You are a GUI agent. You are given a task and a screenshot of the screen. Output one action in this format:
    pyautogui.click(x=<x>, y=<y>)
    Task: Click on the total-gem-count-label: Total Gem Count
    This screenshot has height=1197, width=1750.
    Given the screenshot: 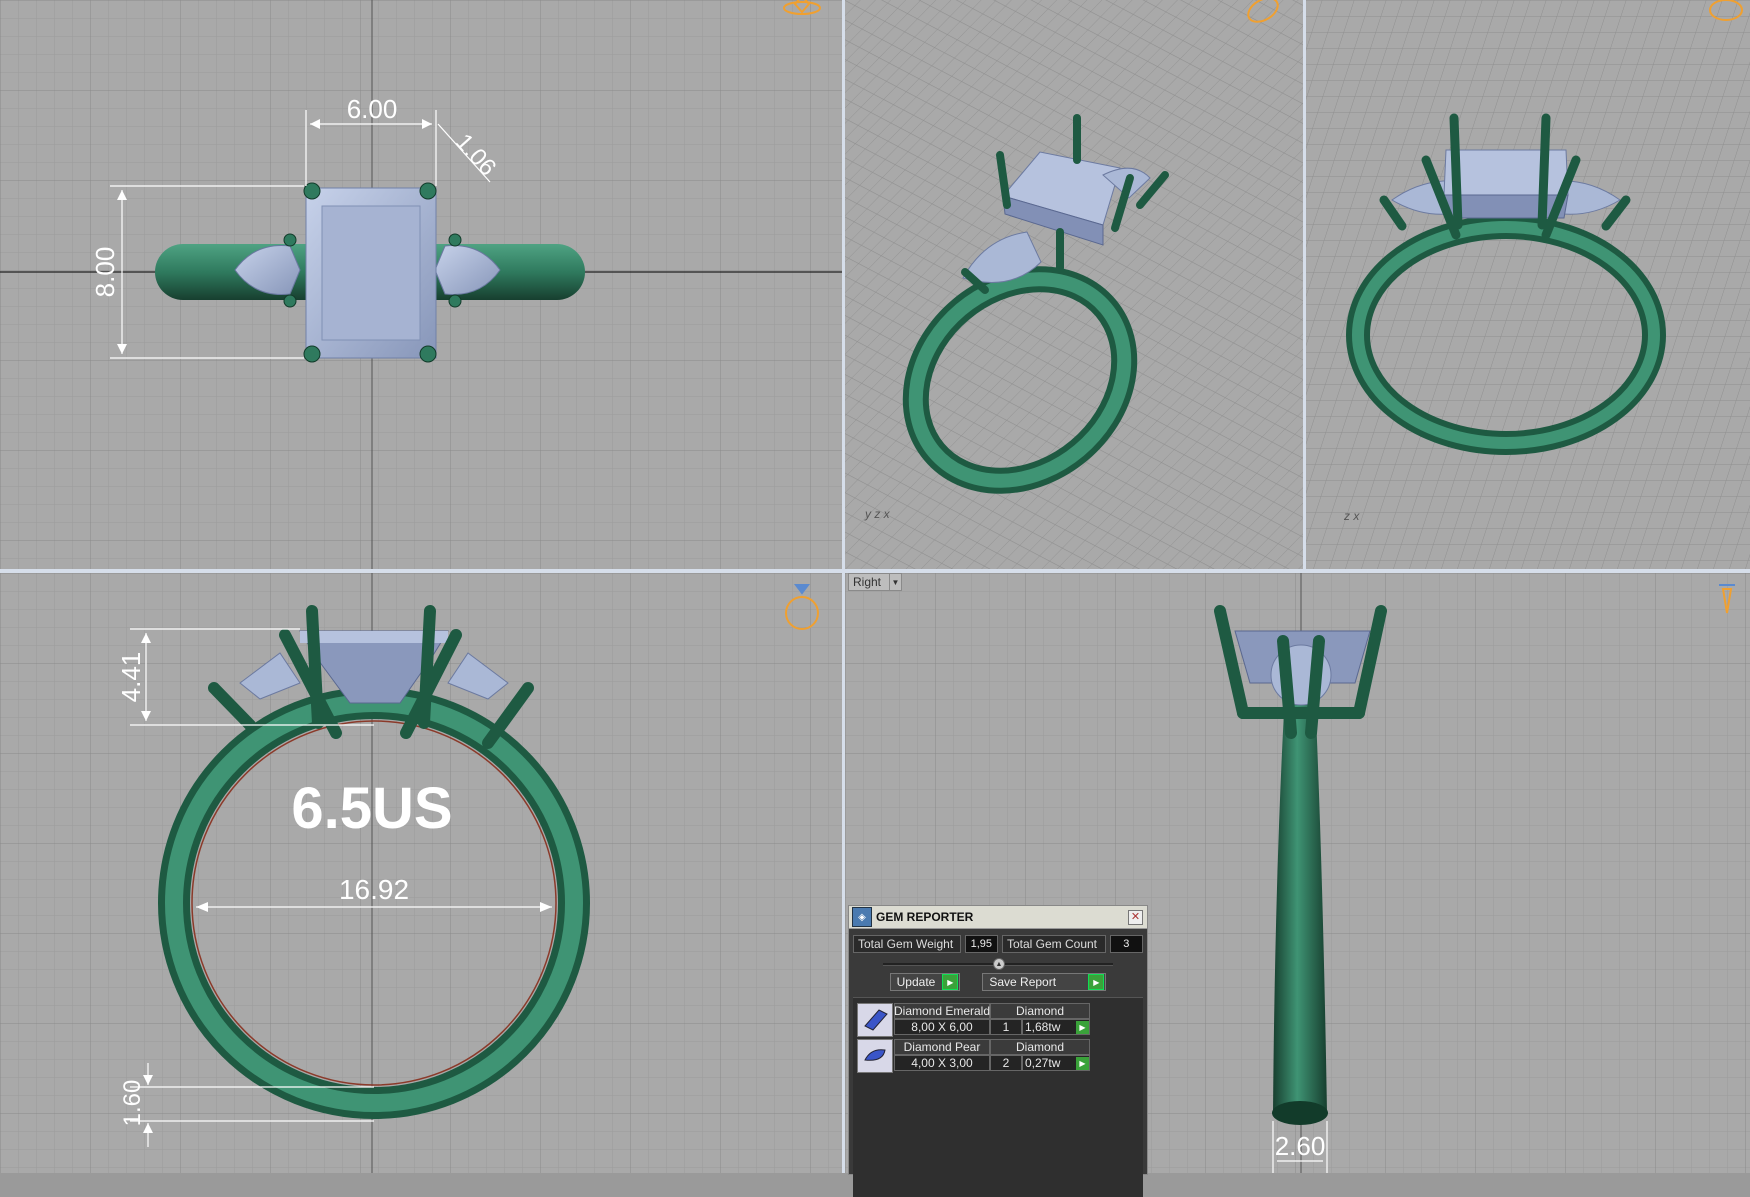 What is the action you would take?
    pyautogui.click(x=1053, y=944)
    